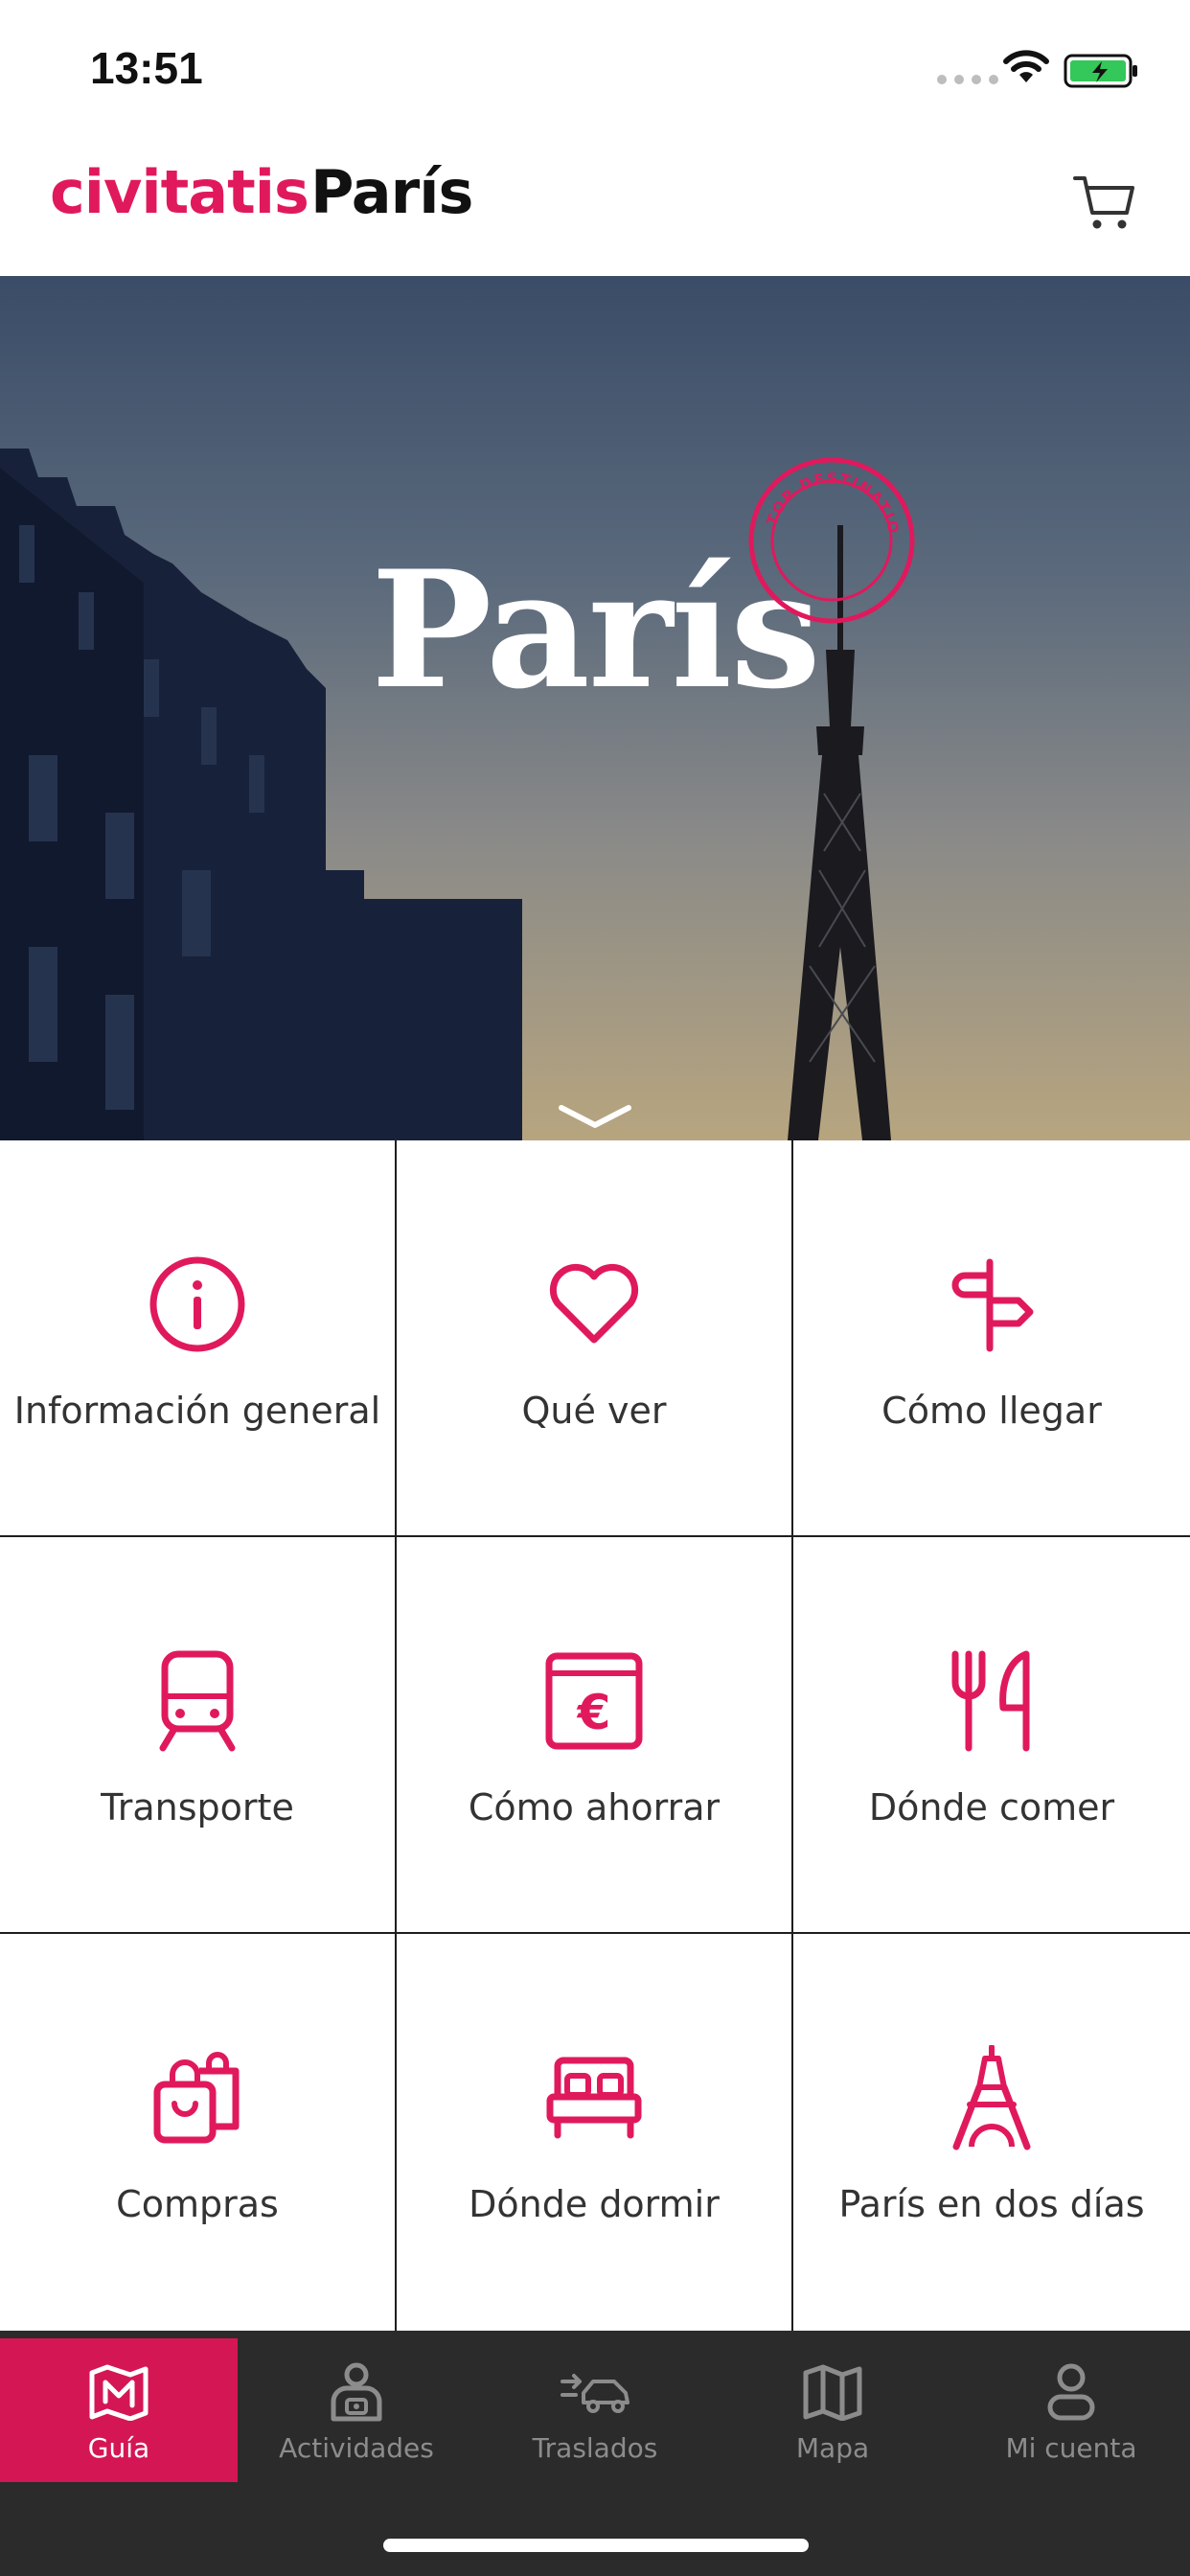 This screenshot has height=2576, width=1190. What do you see at coordinates (198, 1807) in the screenshot?
I see `grid-item-label: Transporte` at bounding box center [198, 1807].